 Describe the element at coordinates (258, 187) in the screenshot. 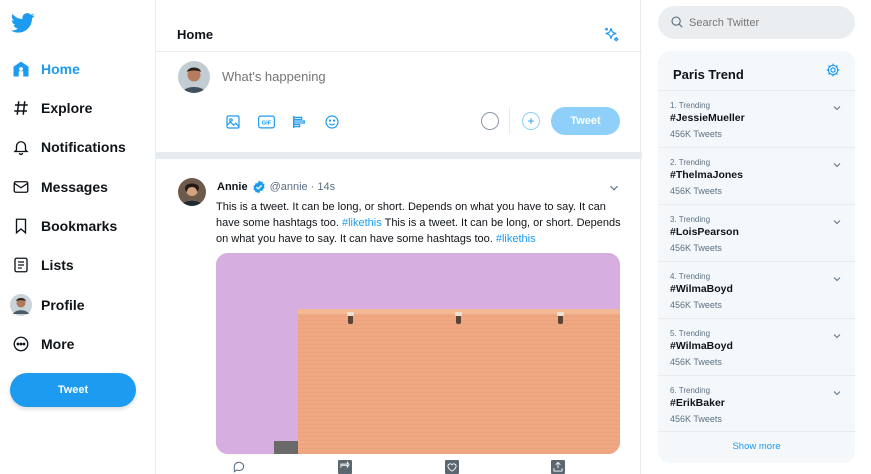

I see `verified-badge-icon` at that location.